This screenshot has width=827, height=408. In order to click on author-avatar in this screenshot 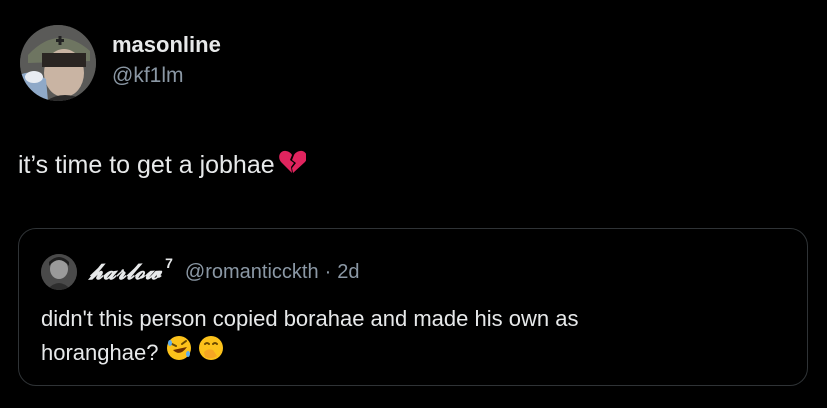, I will do `click(58, 63)`.